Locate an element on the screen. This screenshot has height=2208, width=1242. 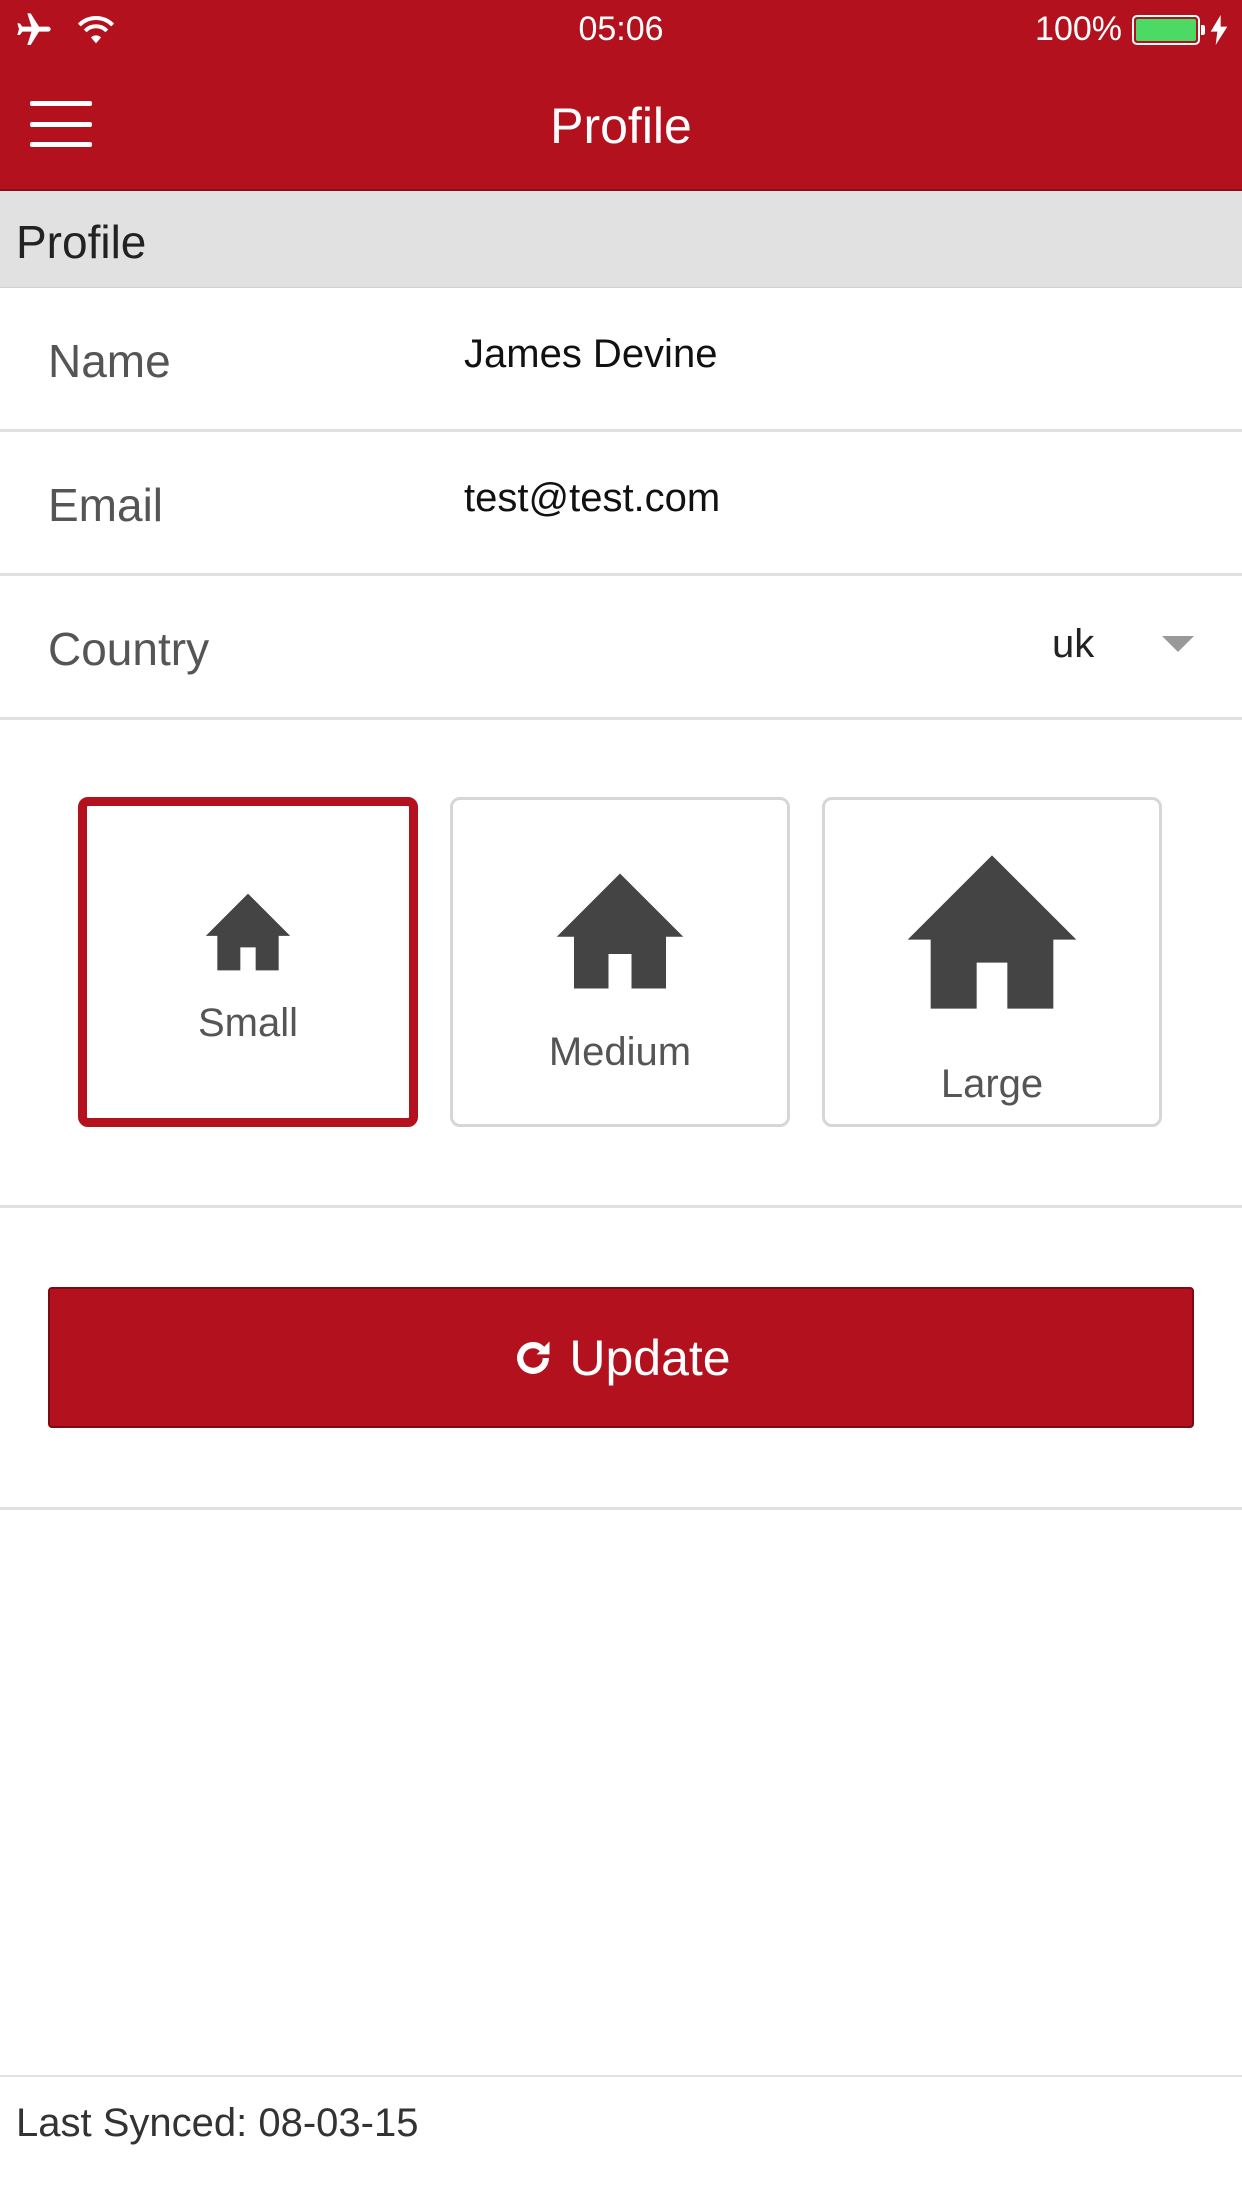
update-button: Update is located at coordinates (621, 1357).